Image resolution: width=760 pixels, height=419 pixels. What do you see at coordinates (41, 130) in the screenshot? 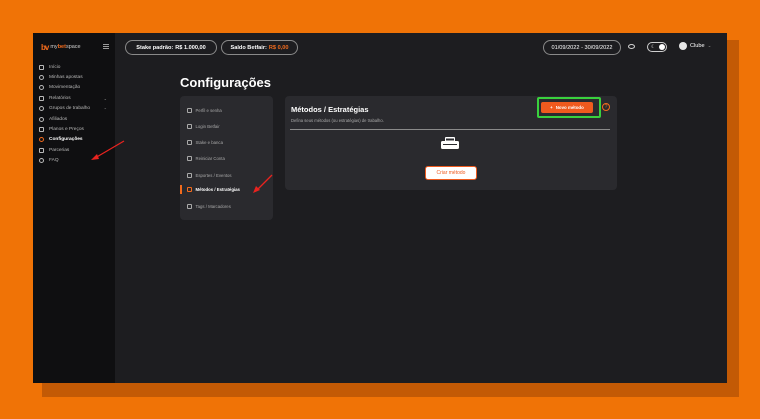
I see `plans-icon` at bounding box center [41, 130].